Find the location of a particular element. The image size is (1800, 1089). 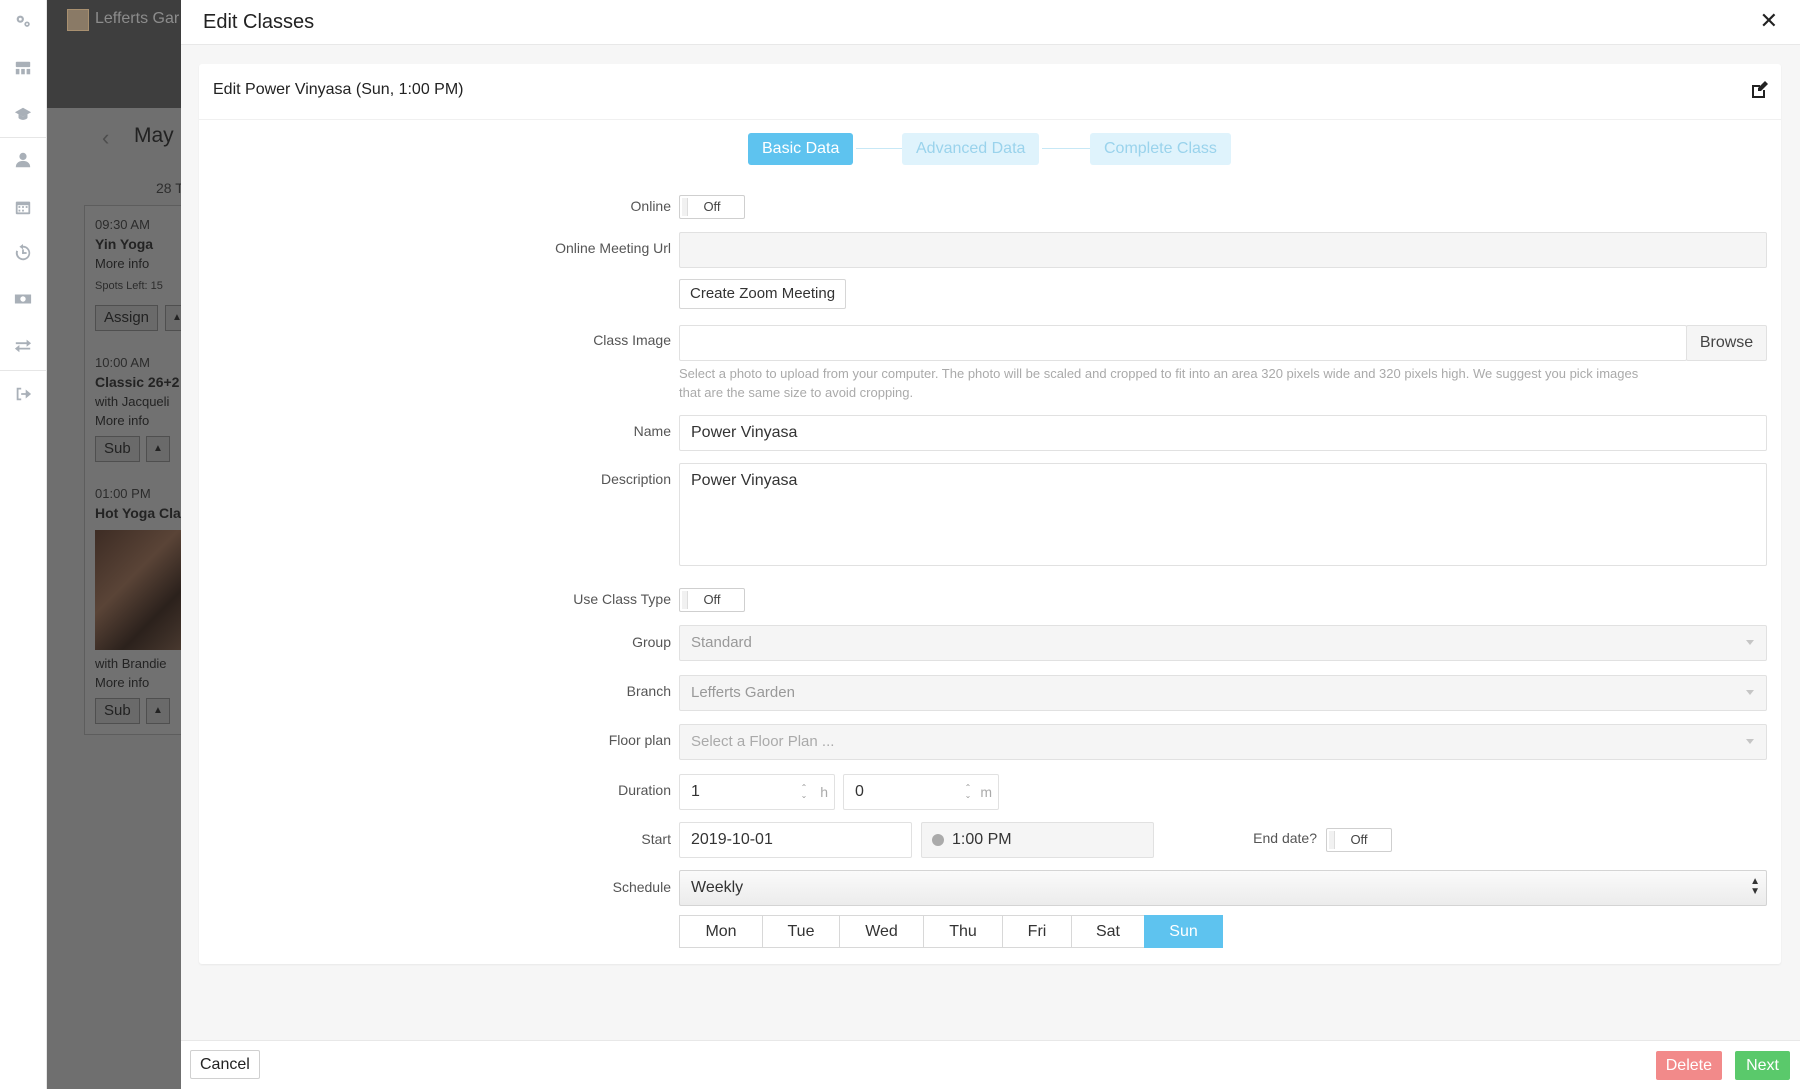

duration-hours-input: 1 ⌃ ⌄ h is located at coordinates (757, 792).